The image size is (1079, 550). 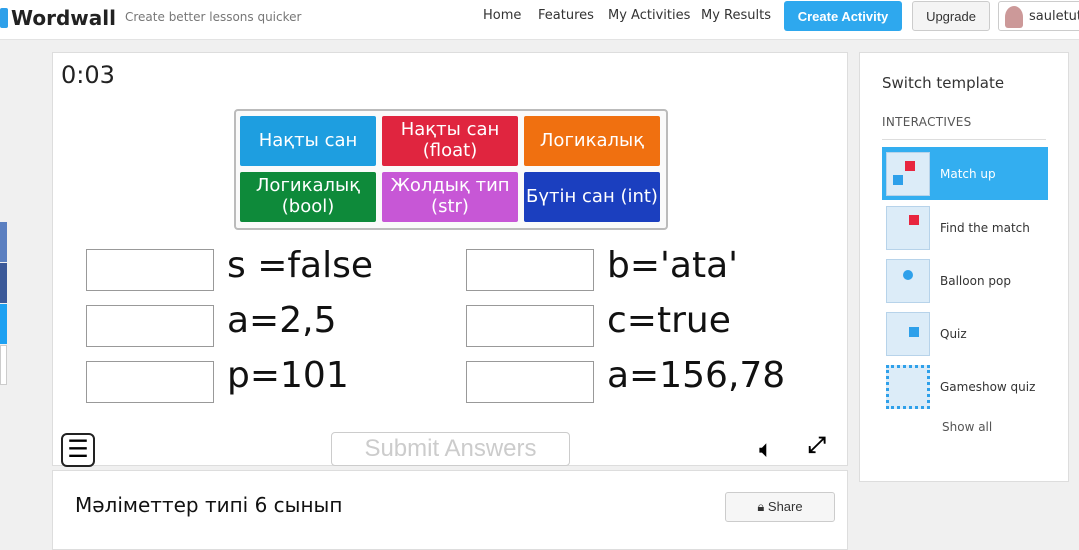 What do you see at coordinates (308, 197) in the screenshot?
I see `answer-tile: Логикалық (bool)` at bounding box center [308, 197].